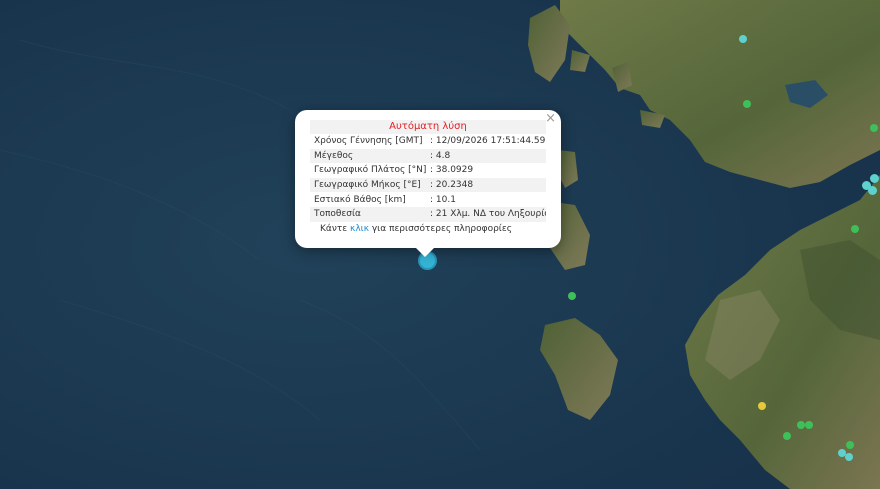 The width and height of the screenshot is (880, 489). Describe the element at coordinates (486, 214) in the screenshot. I see `location-value: : 21 Χλμ. ΝΔ του Ληξουρίου` at that location.